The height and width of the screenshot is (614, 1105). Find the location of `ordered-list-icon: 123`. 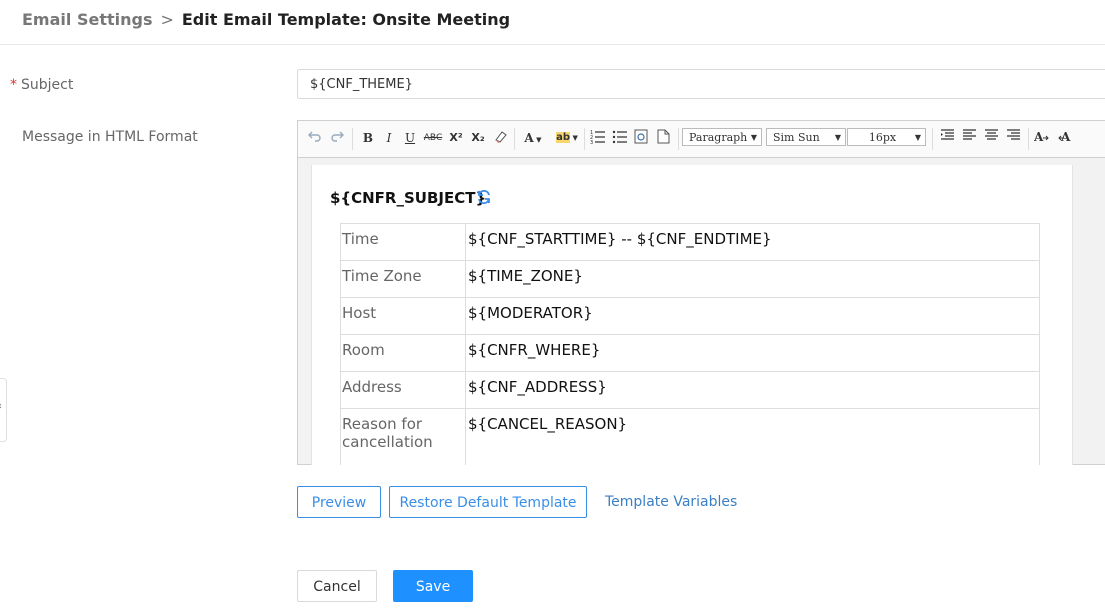

ordered-list-icon: 123 is located at coordinates (597, 138).